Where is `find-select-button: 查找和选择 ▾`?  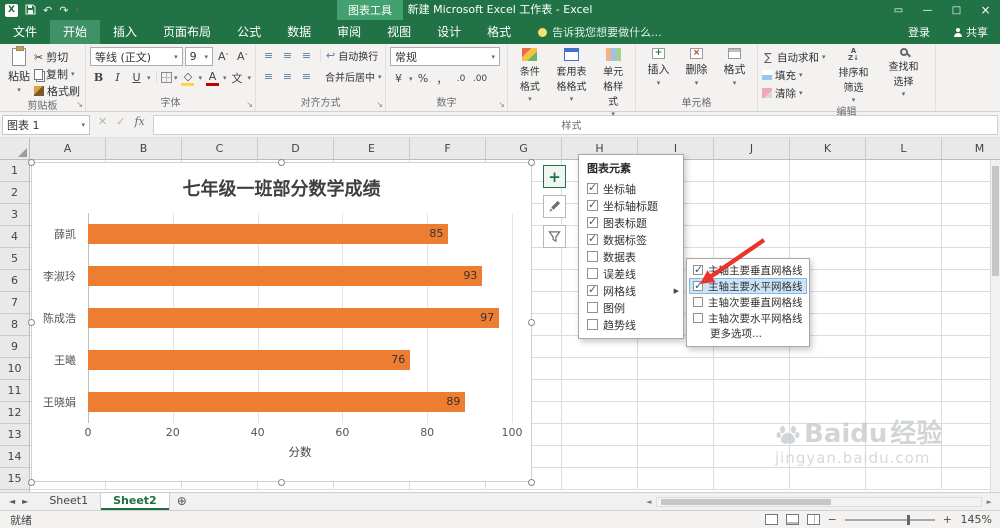 find-select-button: 查找和选择 ▾ is located at coordinates (904, 73).